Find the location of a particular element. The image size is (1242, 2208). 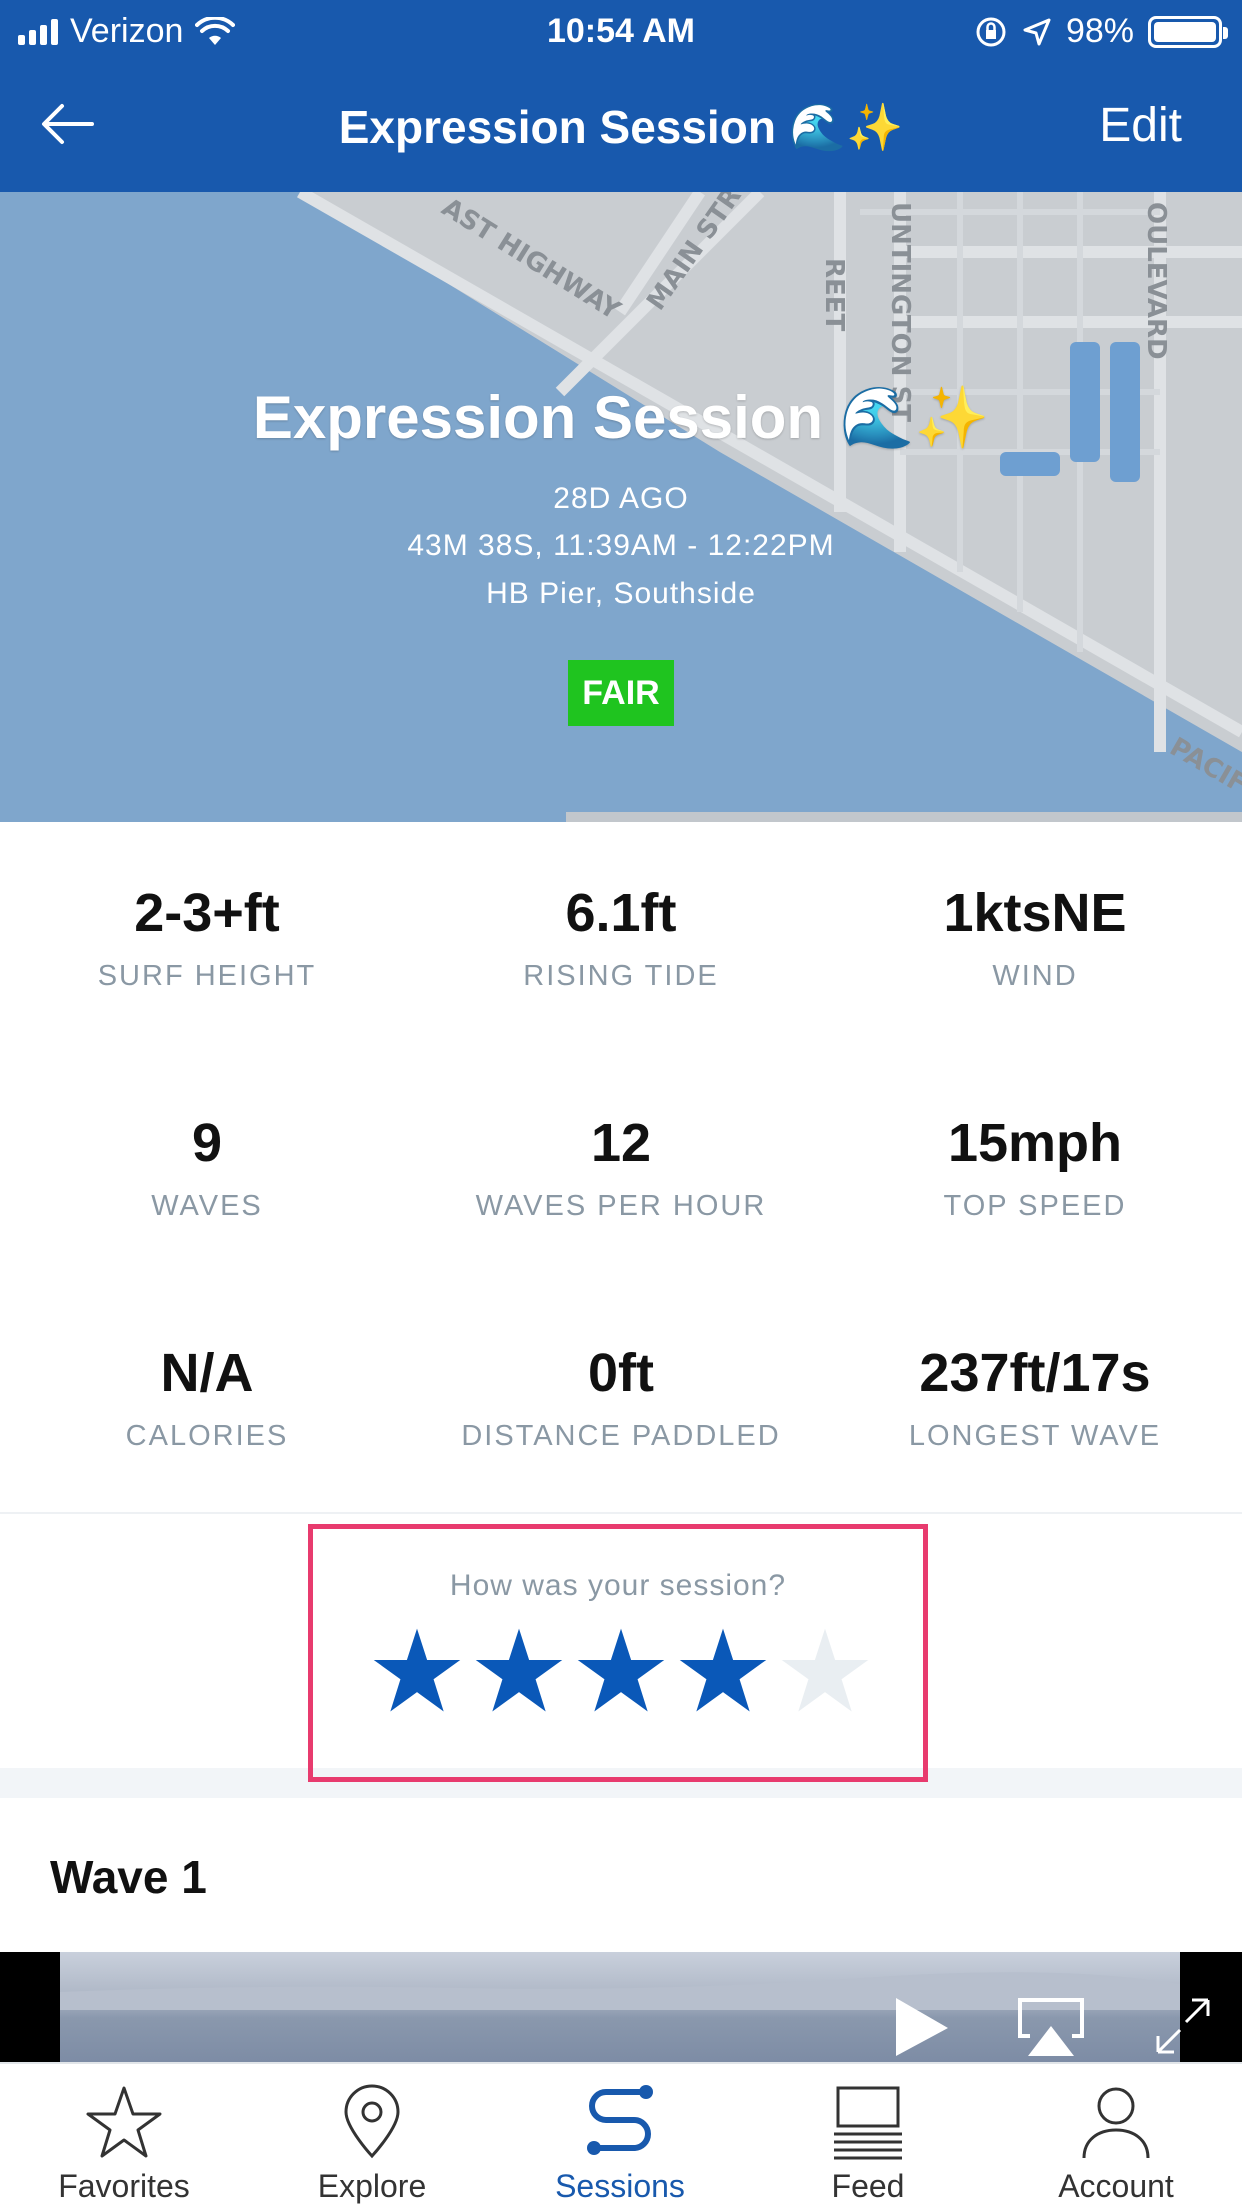

stat-label: LONGEST WAVE is located at coordinates (1035, 1436).